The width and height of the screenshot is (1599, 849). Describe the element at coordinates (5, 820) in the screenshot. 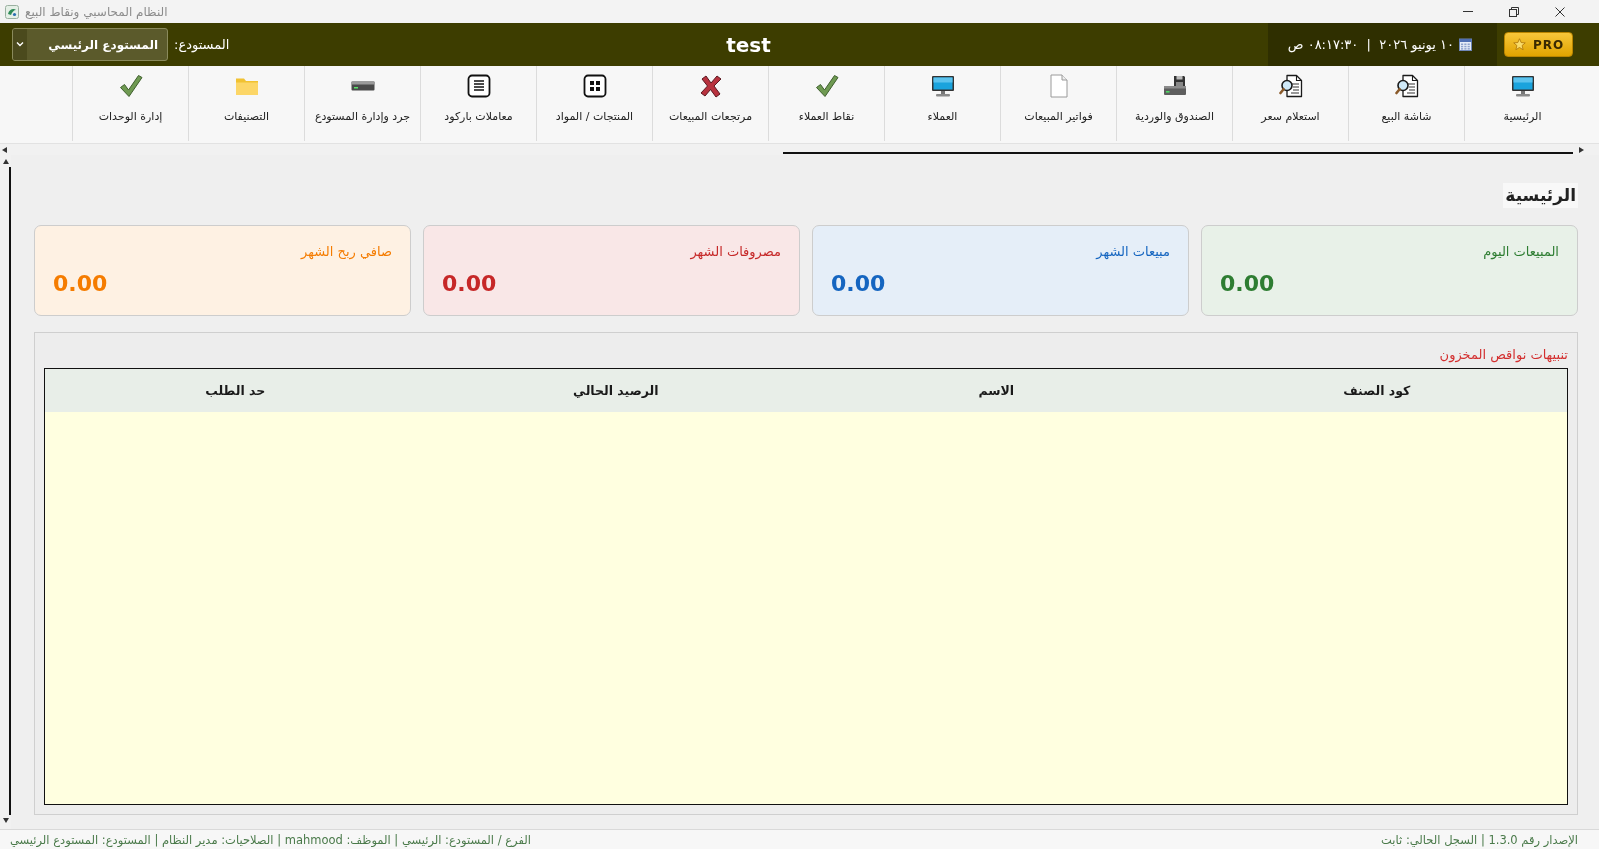

I see `arrow-down-icon` at that location.